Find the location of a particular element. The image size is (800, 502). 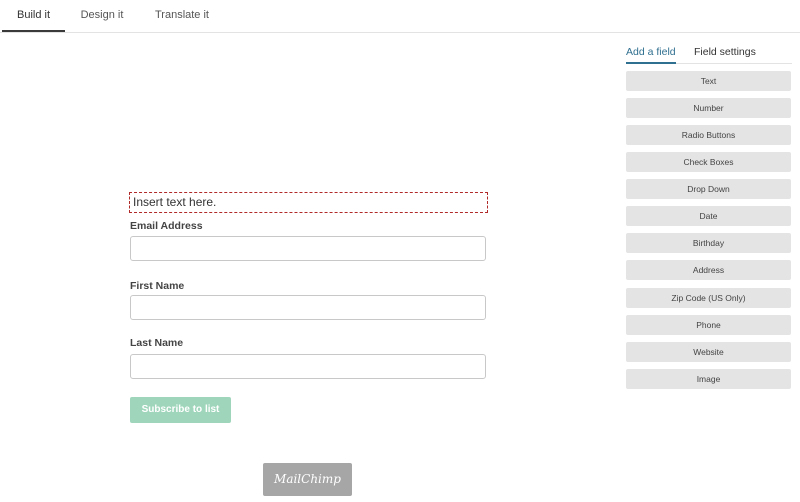

add-field-number-button: Number is located at coordinates (708, 108).